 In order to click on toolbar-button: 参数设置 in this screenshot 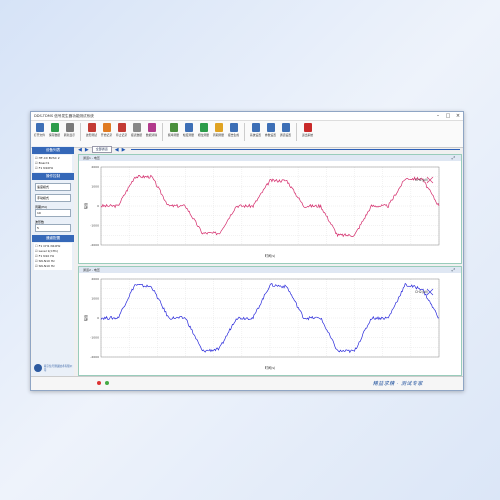, I will do `click(270, 130)`.